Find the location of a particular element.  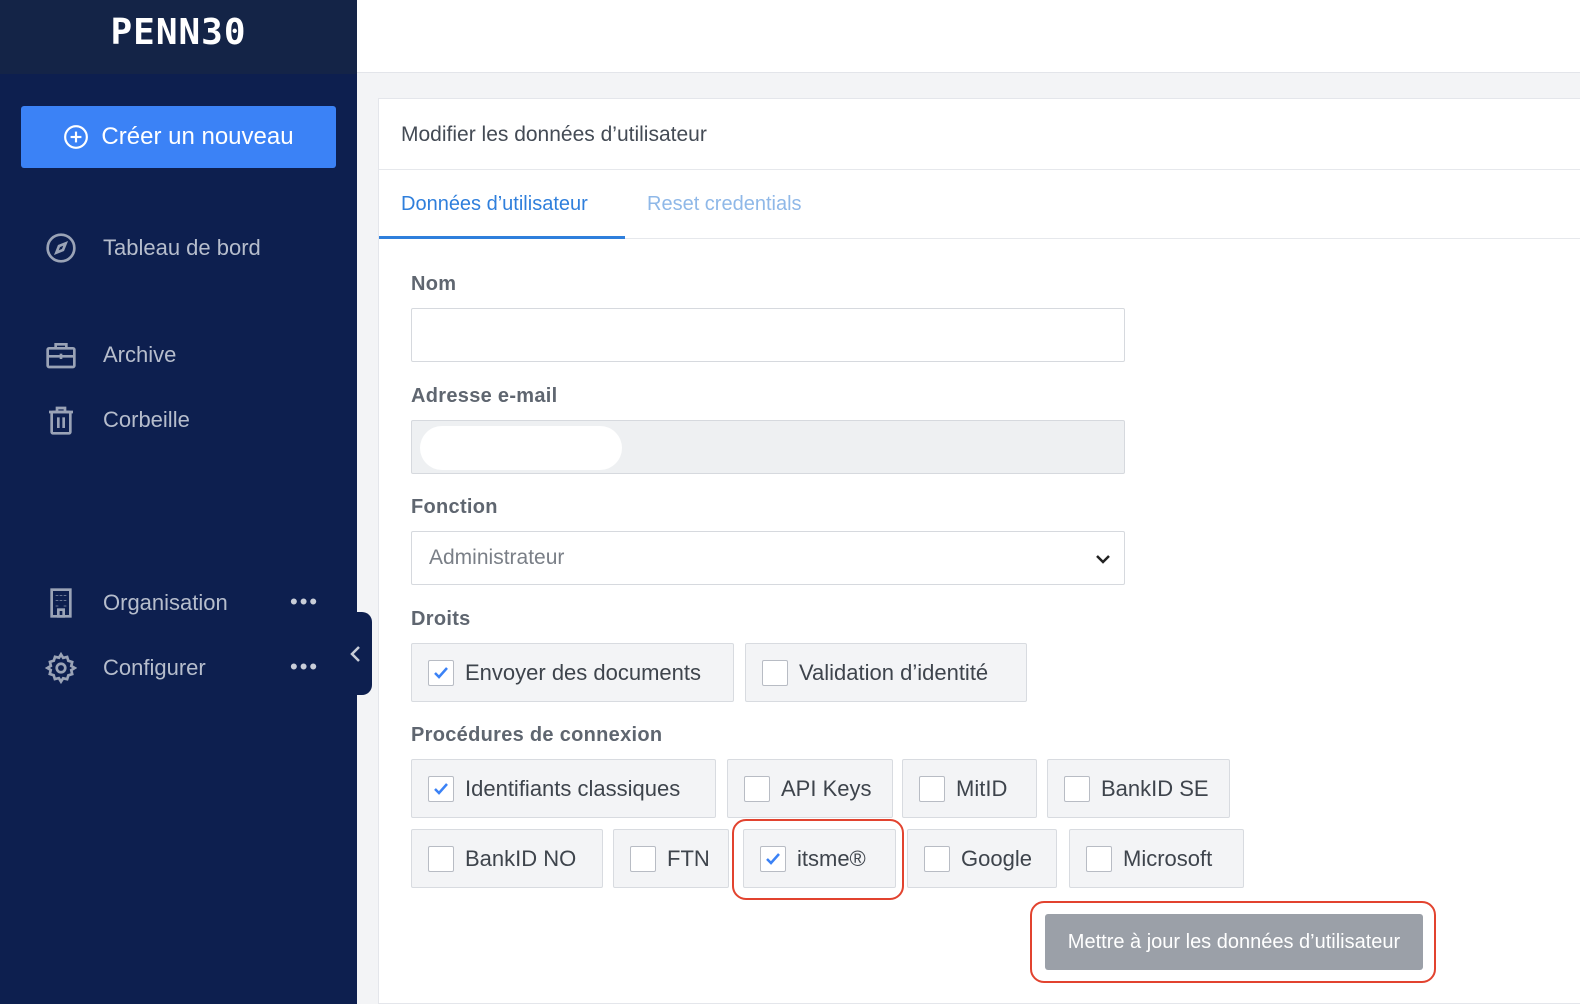

checkbox-google: Google is located at coordinates (982, 858).